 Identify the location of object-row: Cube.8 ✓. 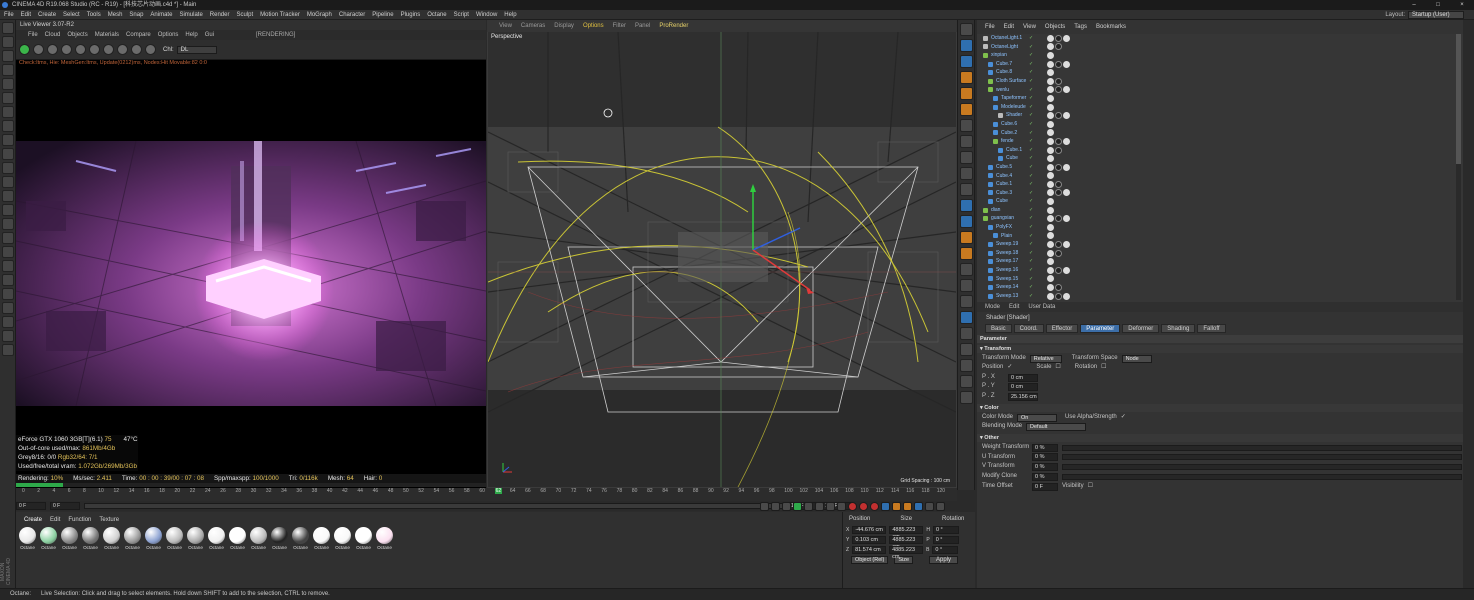
(1220, 72).